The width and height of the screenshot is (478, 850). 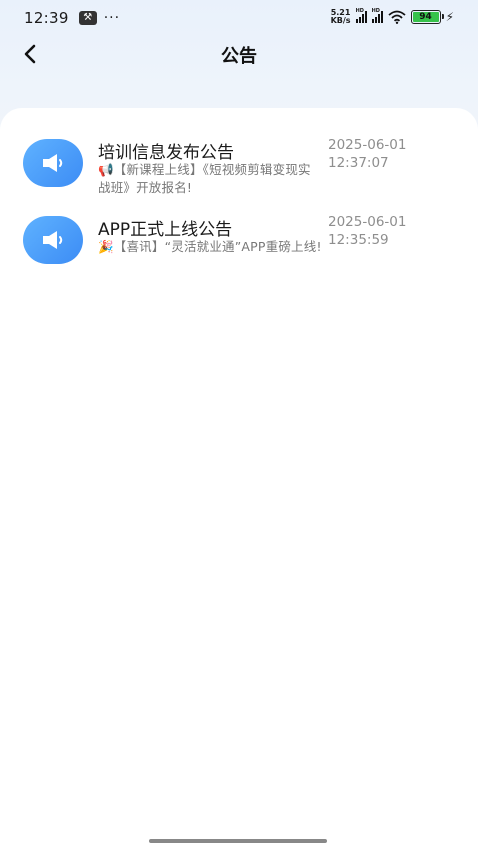 What do you see at coordinates (217, 246) in the screenshot?
I see `notice-description-text: 【喜讯】“灵活就业通”APP重磅上线!` at bounding box center [217, 246].